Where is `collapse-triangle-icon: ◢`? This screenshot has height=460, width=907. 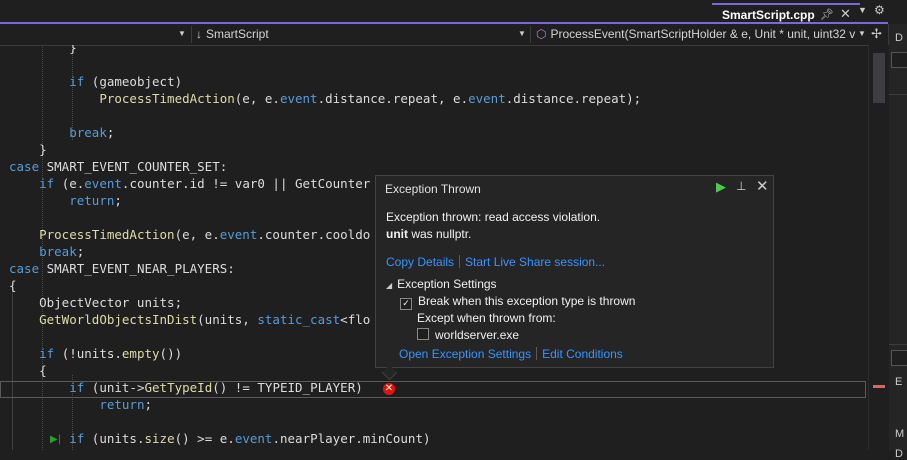
collapse-triangle-icon: ◢ is located at coordinates (389, 285).